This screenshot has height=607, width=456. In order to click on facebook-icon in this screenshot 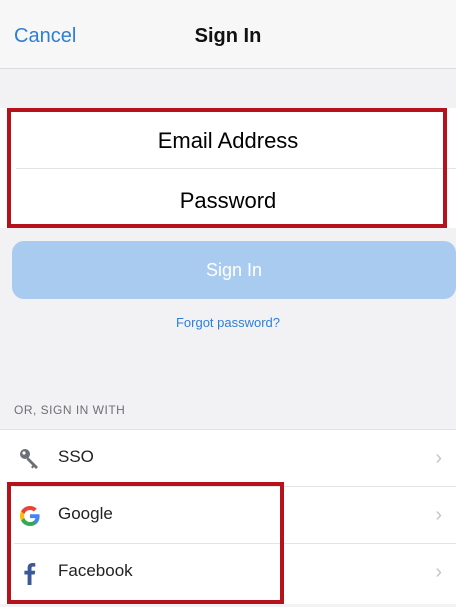, I will do `click(30, 573)`.